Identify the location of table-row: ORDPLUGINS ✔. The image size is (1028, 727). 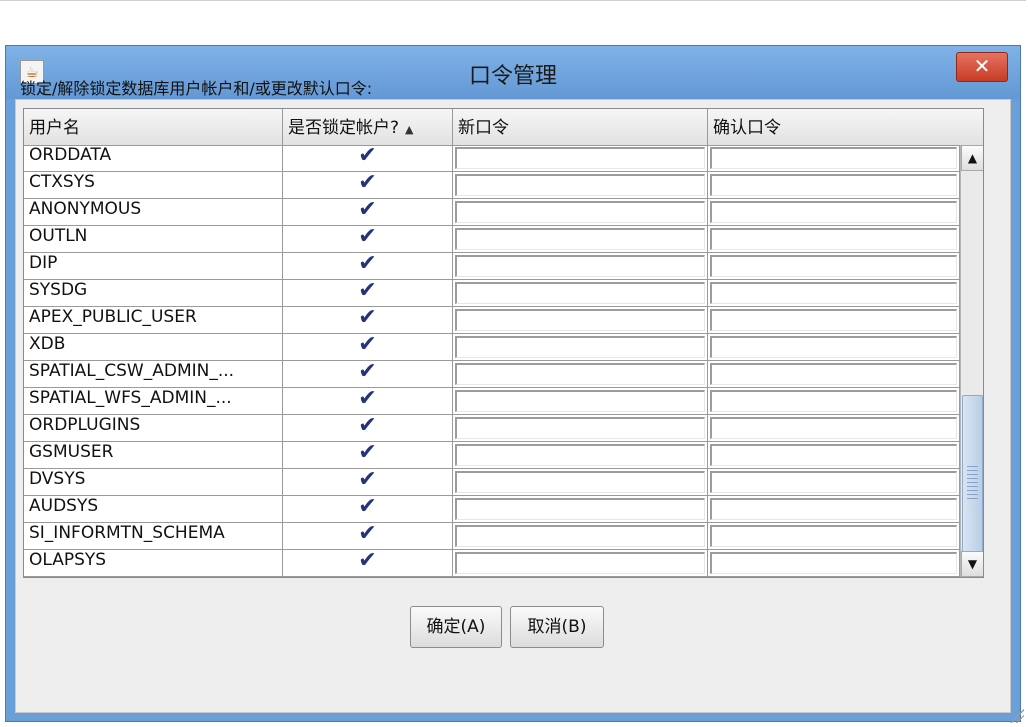
(492, 428).